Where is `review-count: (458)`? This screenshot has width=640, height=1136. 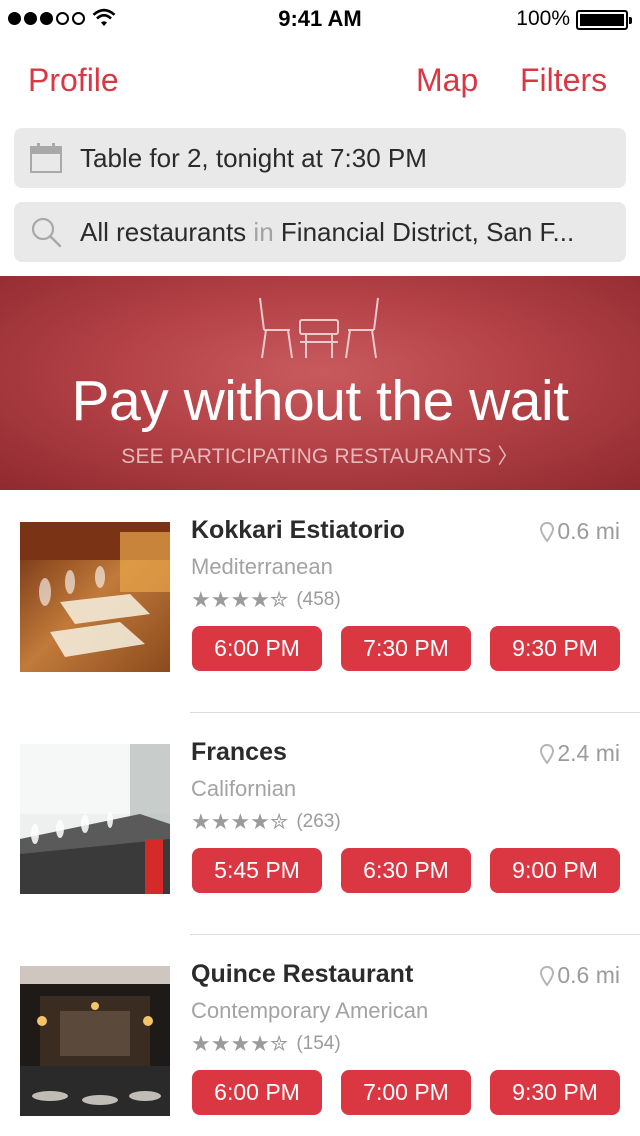
review-count: (458) is located at coordinates (318, 599).